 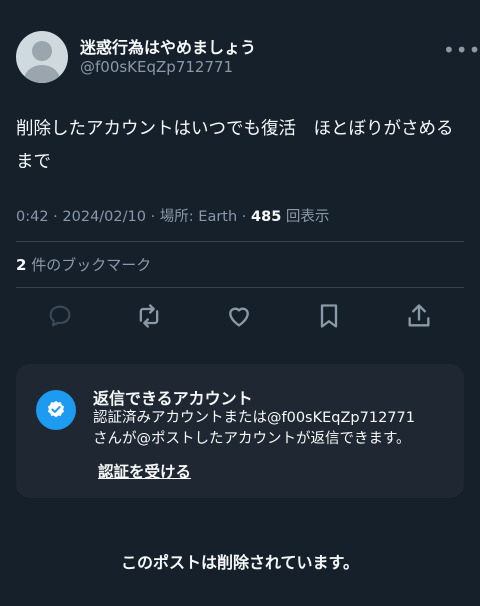 I want to click on bookmark-button, so click(x=329, y=316).